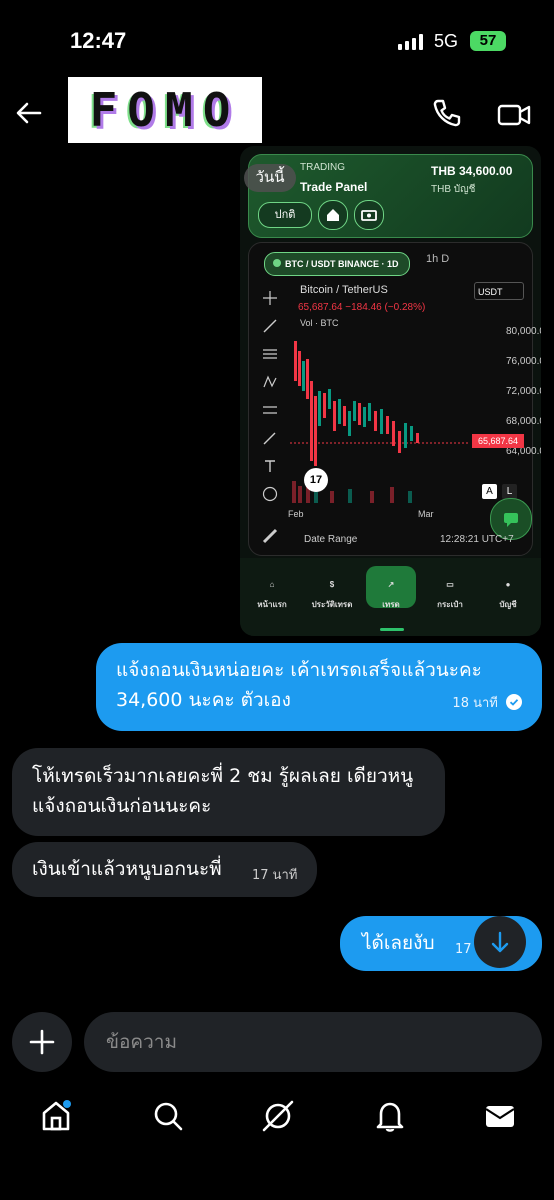  Describe the element at coordinates (523, 331) in the screenshot. I see `image-price-tick: 80,000.00` at that location.